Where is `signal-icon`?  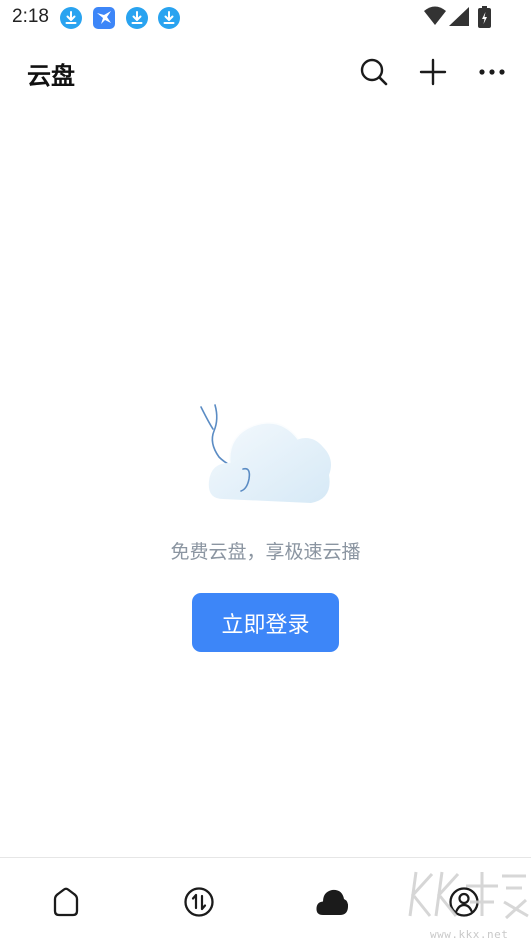 signal-icon is located at coordinates (459, 16).